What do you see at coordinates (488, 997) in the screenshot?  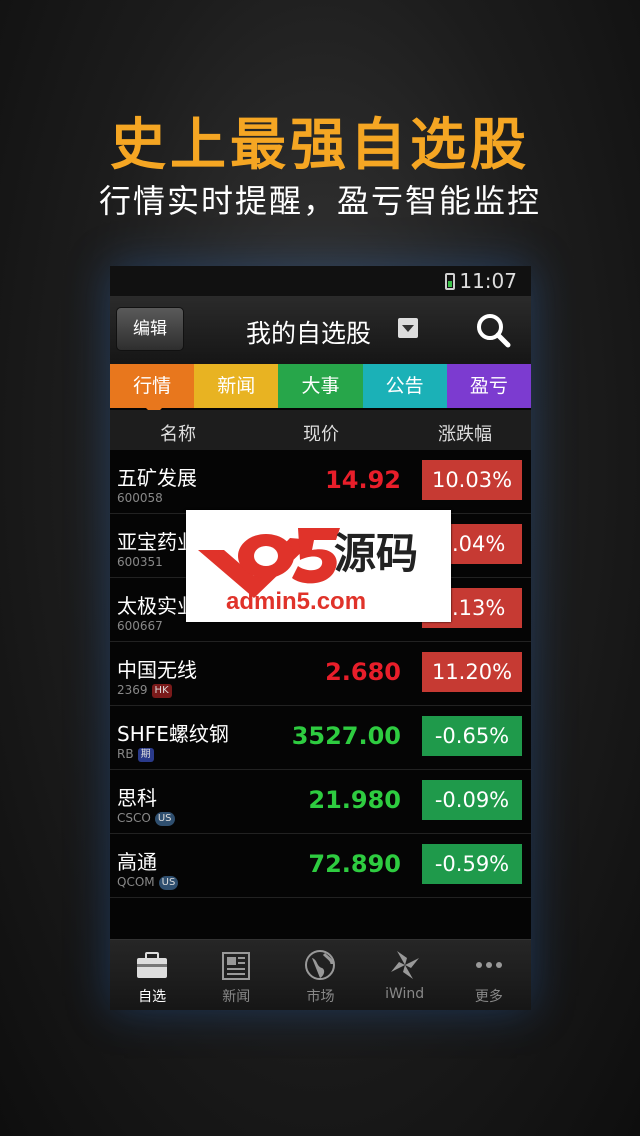 I see `nav-label: 更多` at bounding box center [488, 997].